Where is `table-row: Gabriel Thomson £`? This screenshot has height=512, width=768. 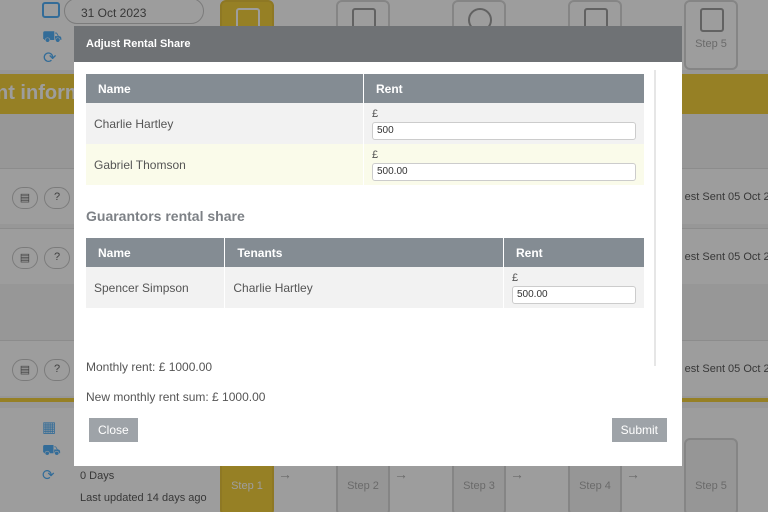
table-row: Gabriel Thomson £ is located at coordinates (365, 164).